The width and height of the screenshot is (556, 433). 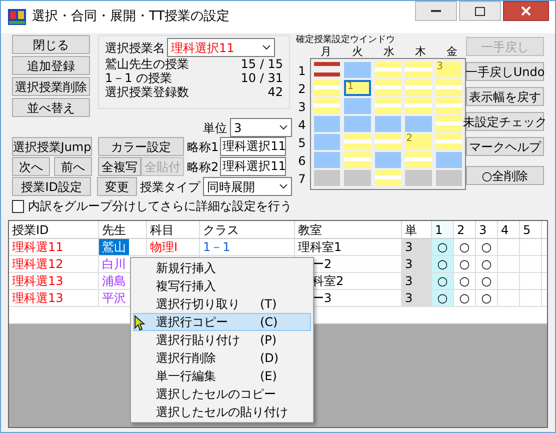 What do you see at coordinates (203, 147) in the screenshot?
I see `abbr-label: 略称1` at bounding box center [203, 147].